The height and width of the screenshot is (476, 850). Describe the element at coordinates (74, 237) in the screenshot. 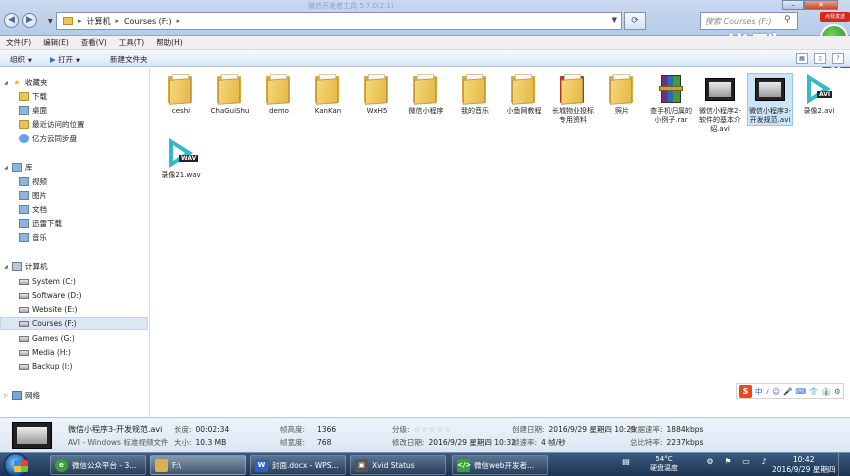

I see `nav-item-music: 音乐` at that location.